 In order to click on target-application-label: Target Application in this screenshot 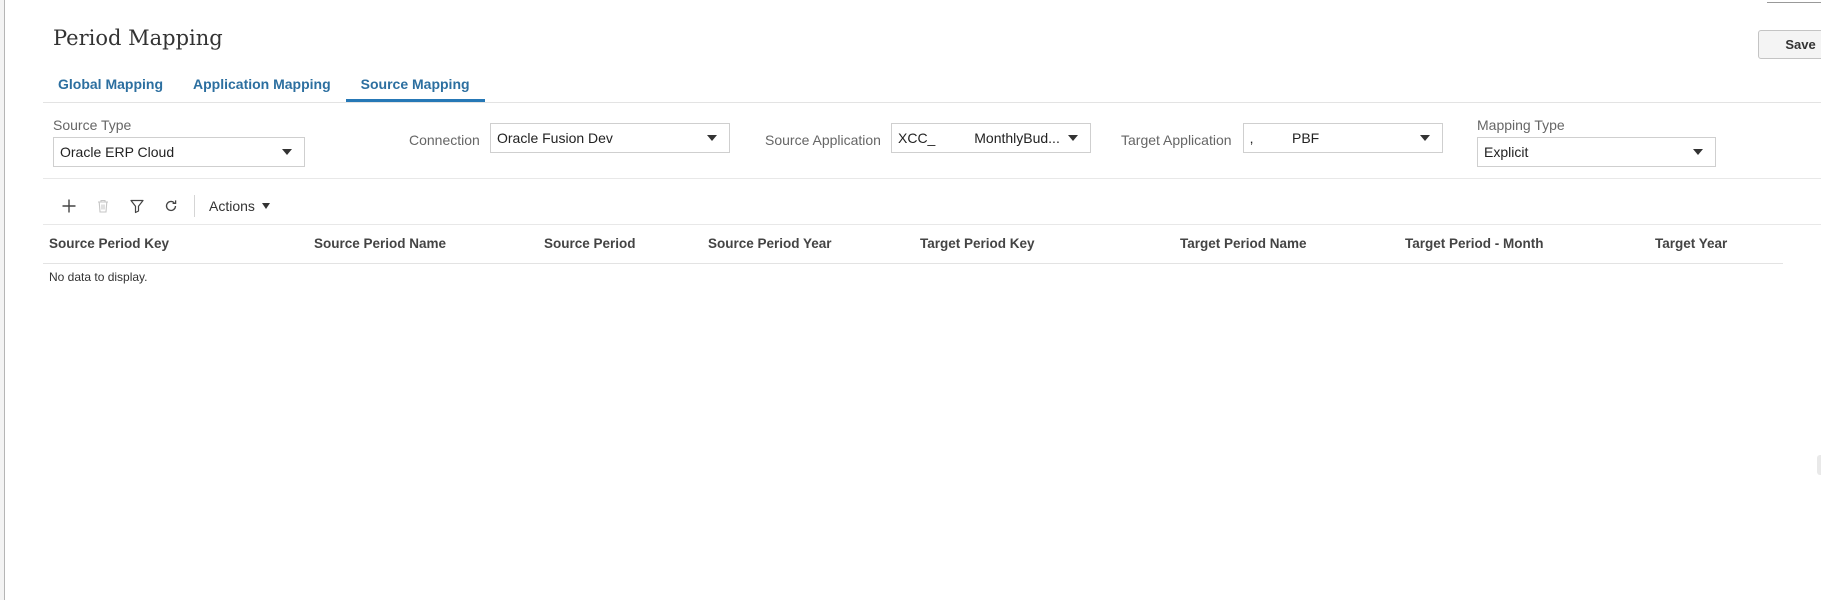, I will do `click(1176, 140)`.